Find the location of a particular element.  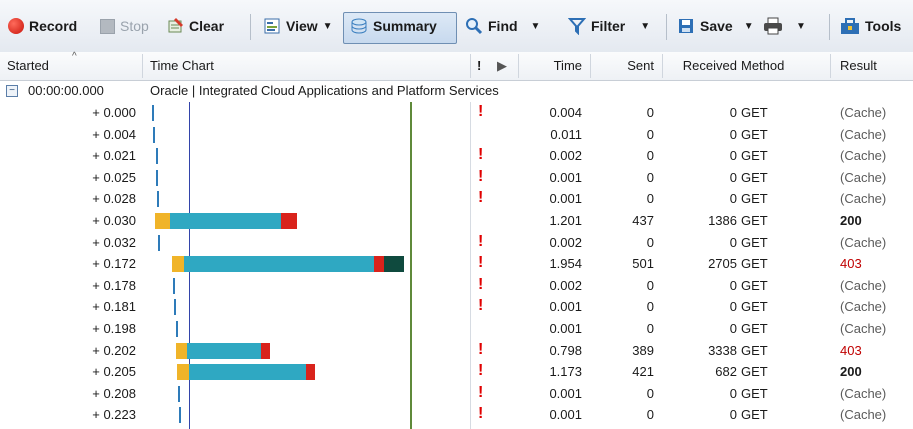

table-row: + 0.172! 1.954 501 2705 GET 403 is located at coordinates (456, 264).